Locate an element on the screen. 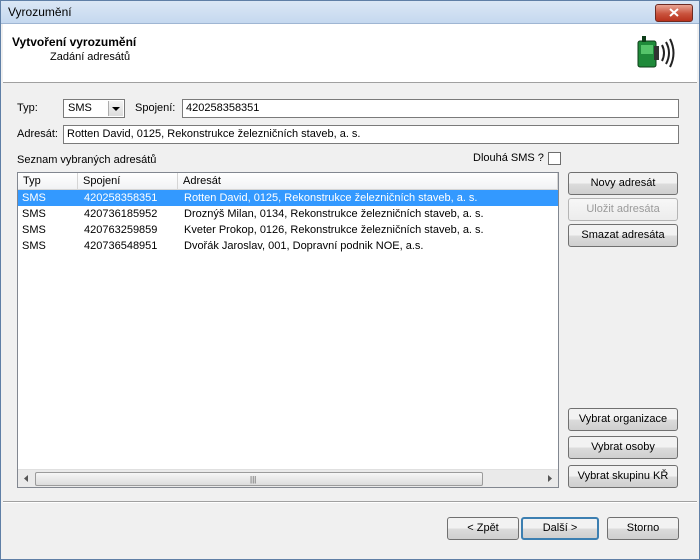 This screenshot has height=560, width=700. cell-spojeni: 420258358351 is located at coordinates (121, 198).